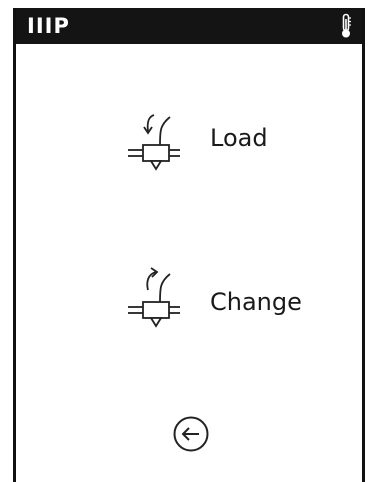 This screenshot has width=377, height=482. I want to click on back-arrow-icon, so click(191, 434).